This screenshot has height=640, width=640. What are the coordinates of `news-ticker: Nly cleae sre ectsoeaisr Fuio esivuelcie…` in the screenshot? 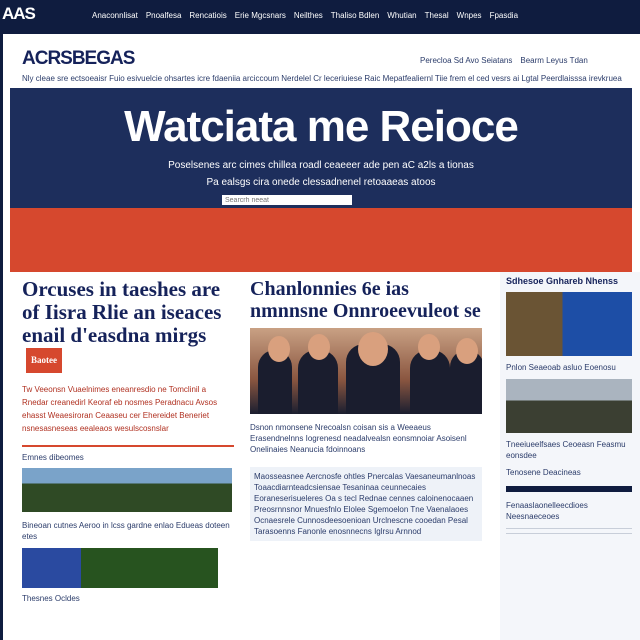 It's located at (322, 78).